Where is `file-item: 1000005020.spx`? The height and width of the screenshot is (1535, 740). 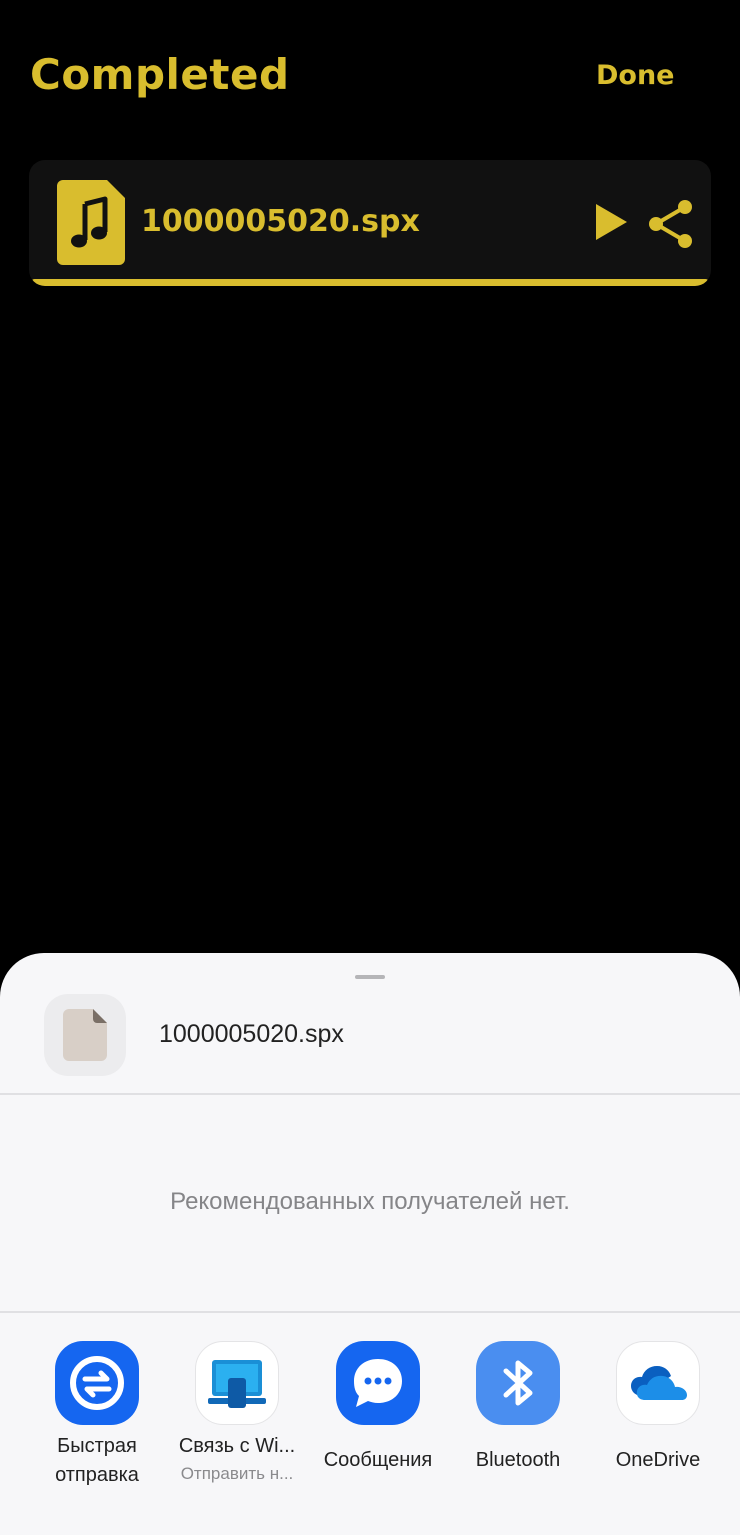 file-item: 1000005020.spx is located at coordinates (370, 223).